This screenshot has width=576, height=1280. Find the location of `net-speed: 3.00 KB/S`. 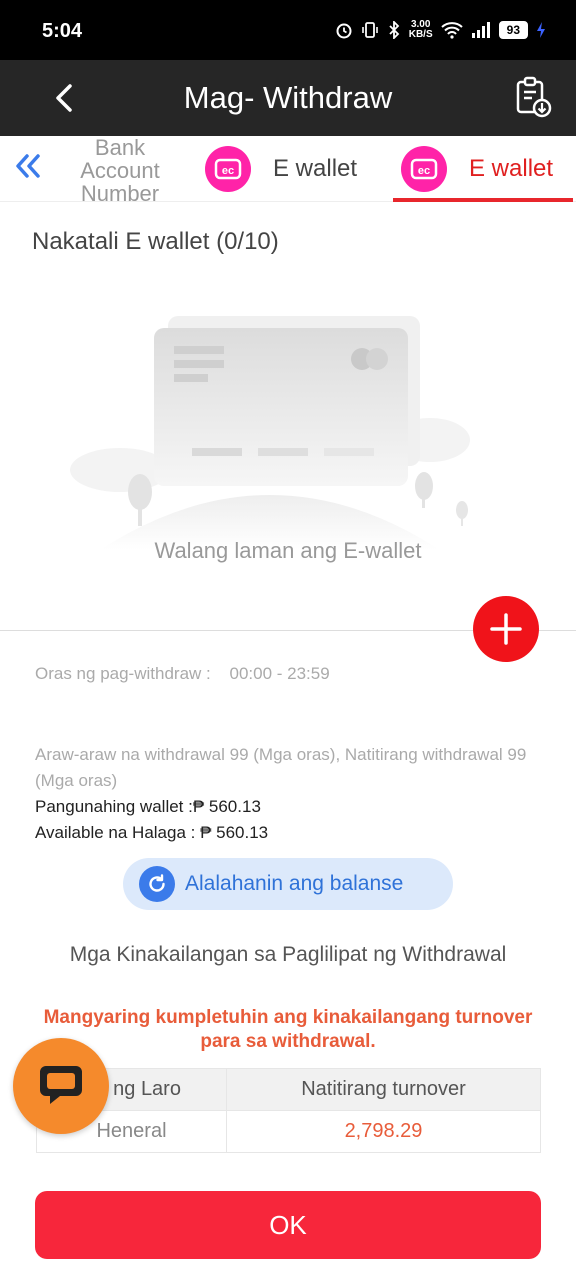

net-speed: 3.00 KB/S is located at coordinates (421, 30).